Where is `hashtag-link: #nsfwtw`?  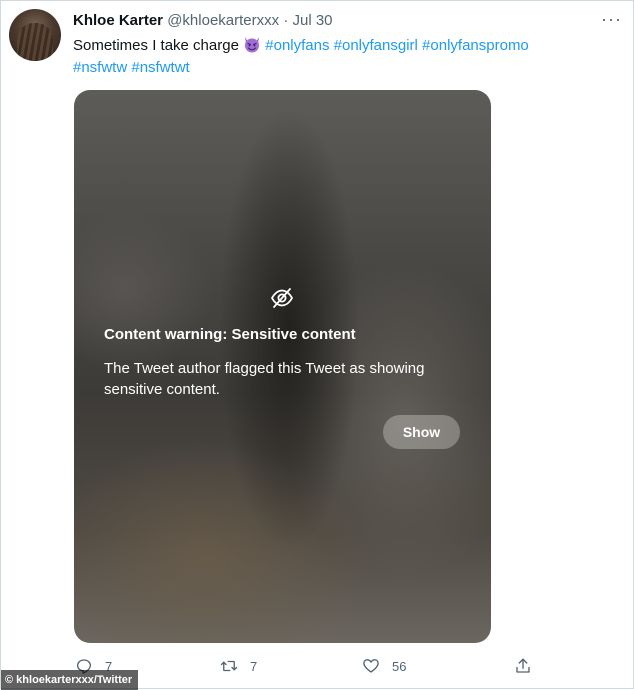
hashtag-link: #nsfwtw is located at coordinates (100, 67).